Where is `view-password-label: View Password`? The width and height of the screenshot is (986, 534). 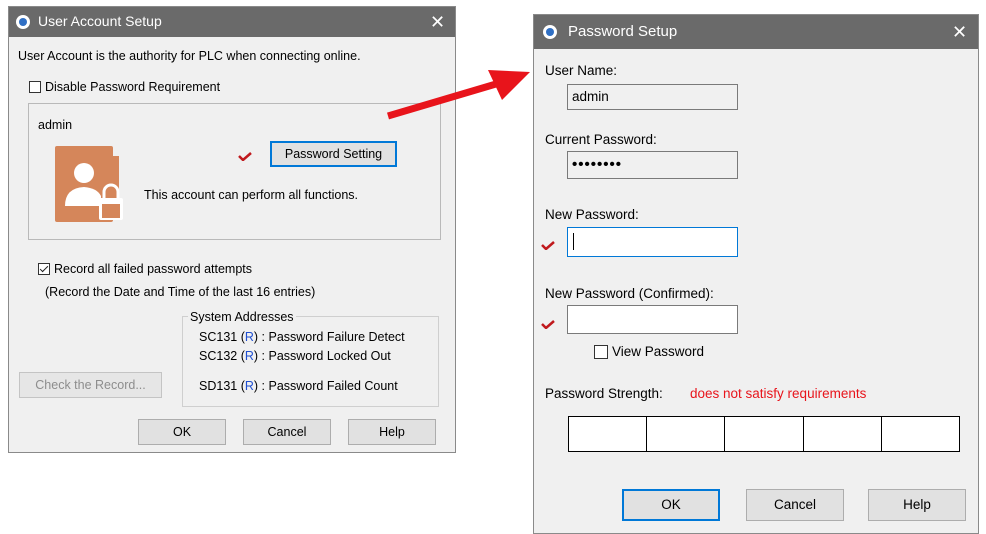 view-password-label: View Password is located at coordinates (658, 351).